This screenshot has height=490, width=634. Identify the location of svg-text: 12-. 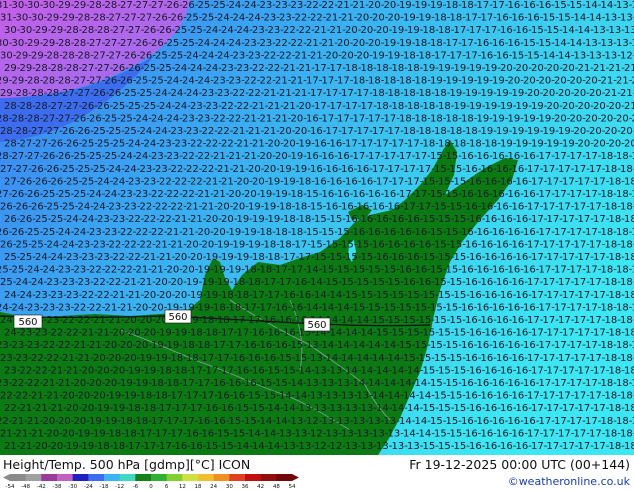
(338, 446).